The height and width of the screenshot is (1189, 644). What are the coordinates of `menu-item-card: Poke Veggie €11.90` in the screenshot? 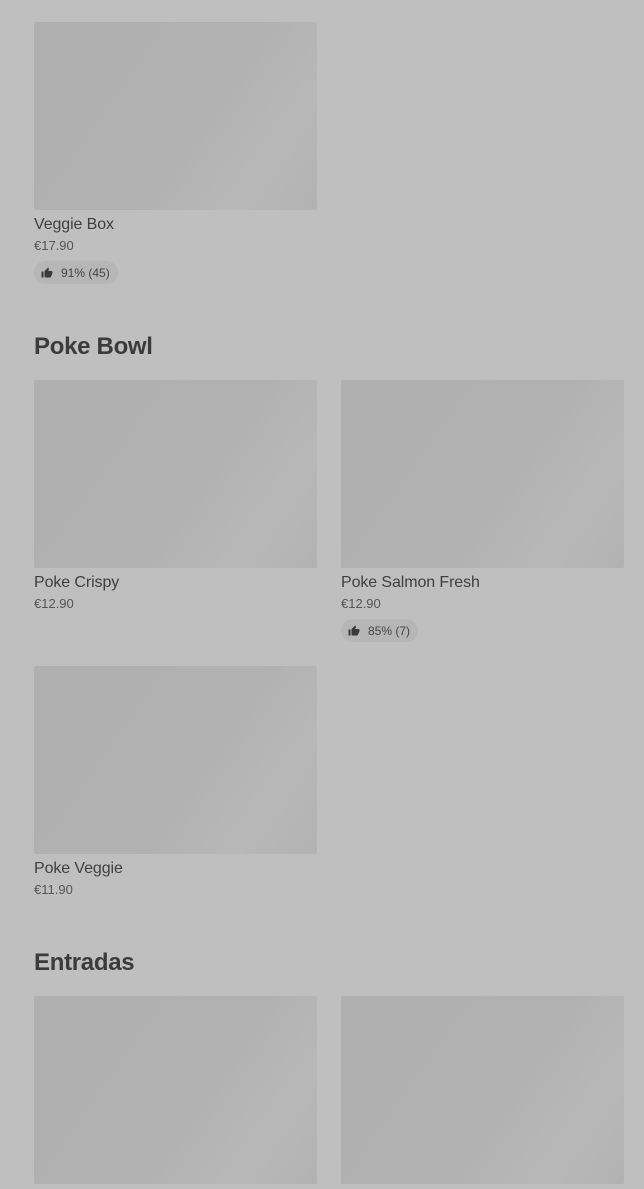 It's located at (175, 782).